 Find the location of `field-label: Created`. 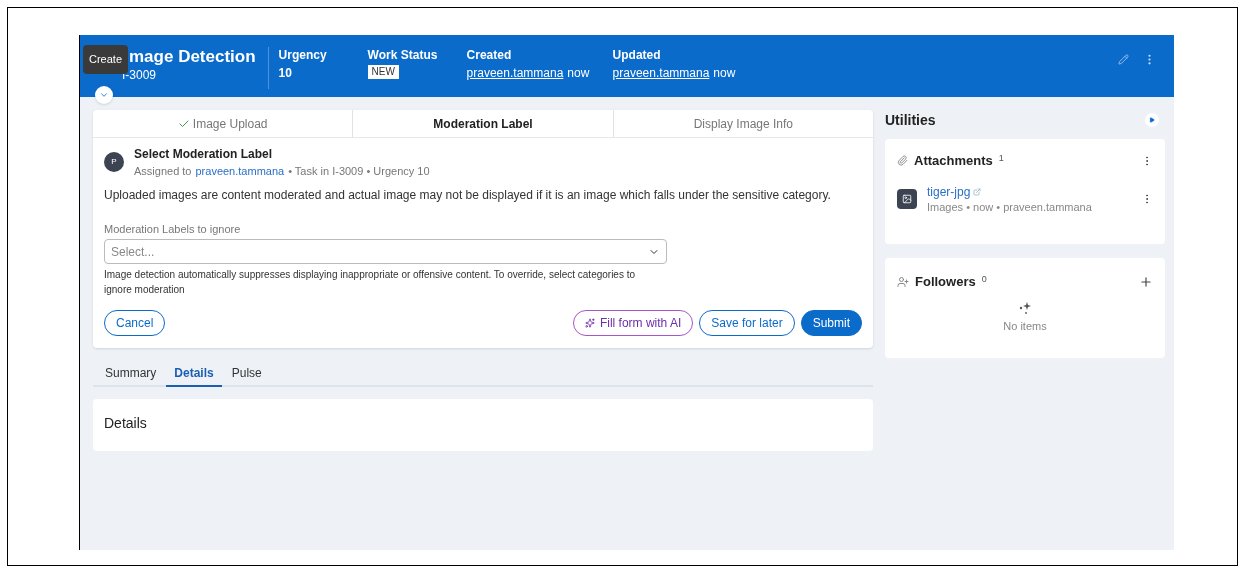

field-label: Created is located at coordinates (489, 55).